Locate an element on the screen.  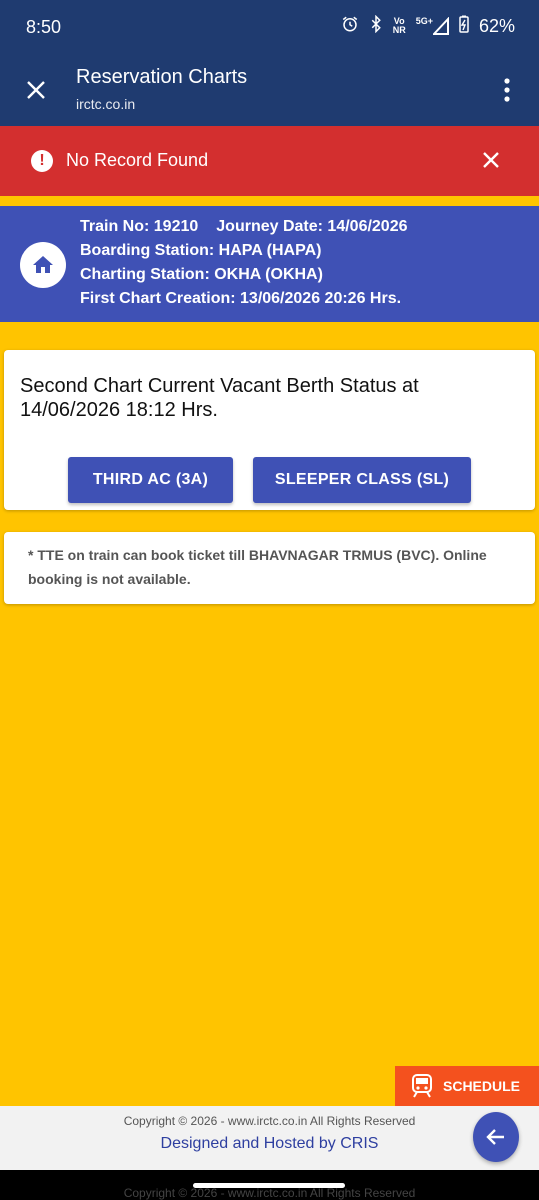
signal-icon: 5G+ is located at coordinates (432, 26).